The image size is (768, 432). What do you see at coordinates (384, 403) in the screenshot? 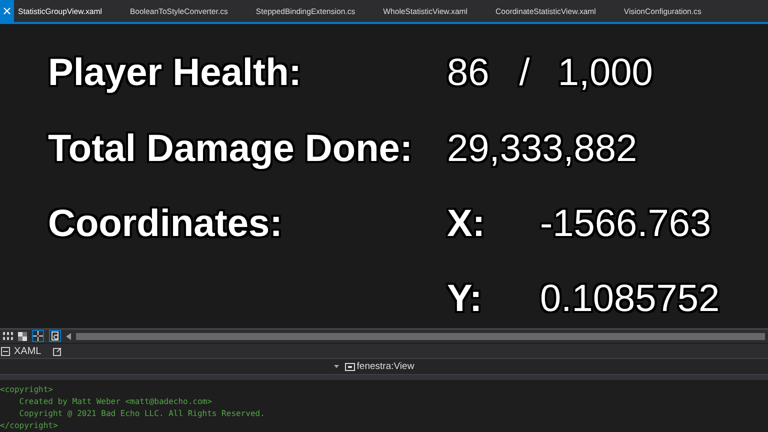
I see `code-editor: <copyright> Created by Matt Weber <matt@badecho.com> Copyright @ 2021 Bad Echo LLC. All Rights Reserved. </copyright>` at bounding box center [384, 403].